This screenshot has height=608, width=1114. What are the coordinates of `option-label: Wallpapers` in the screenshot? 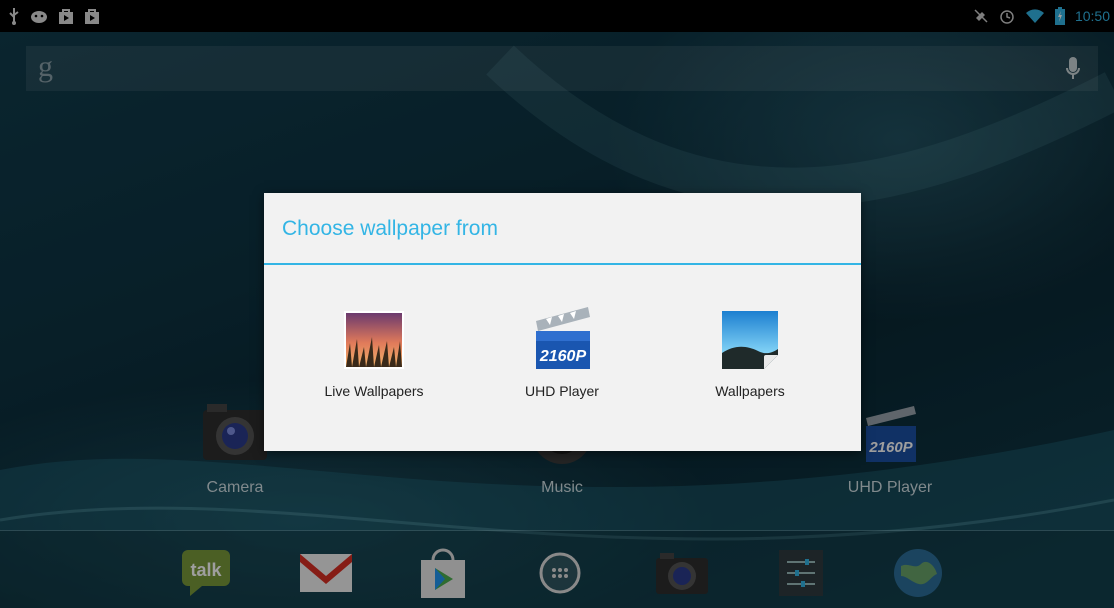 It's located at (750, 391).